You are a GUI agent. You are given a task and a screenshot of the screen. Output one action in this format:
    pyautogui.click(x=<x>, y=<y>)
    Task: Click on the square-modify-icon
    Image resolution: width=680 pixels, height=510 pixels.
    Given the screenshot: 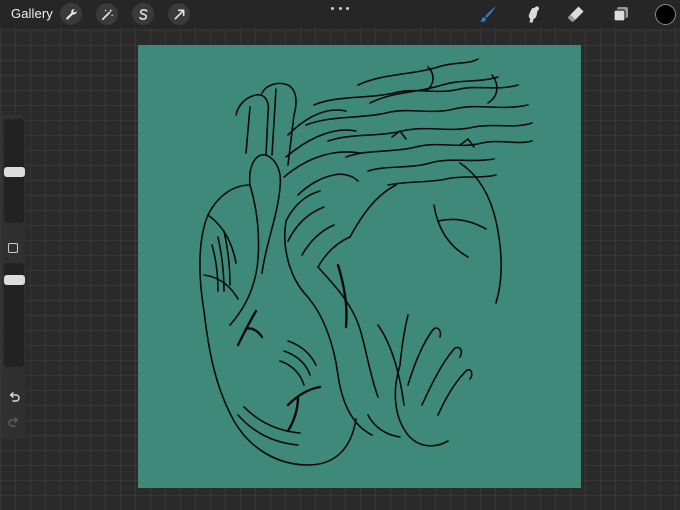 What is the action you would take?
    pyautogui.click(x=13, y=248)
    